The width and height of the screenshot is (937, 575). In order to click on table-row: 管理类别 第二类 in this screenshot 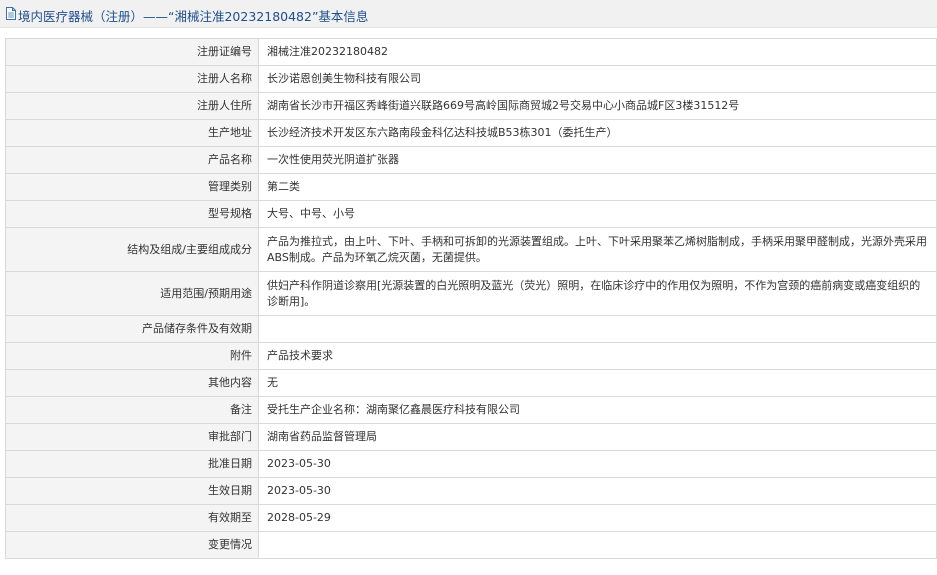, I will do `click(471, 187)`.